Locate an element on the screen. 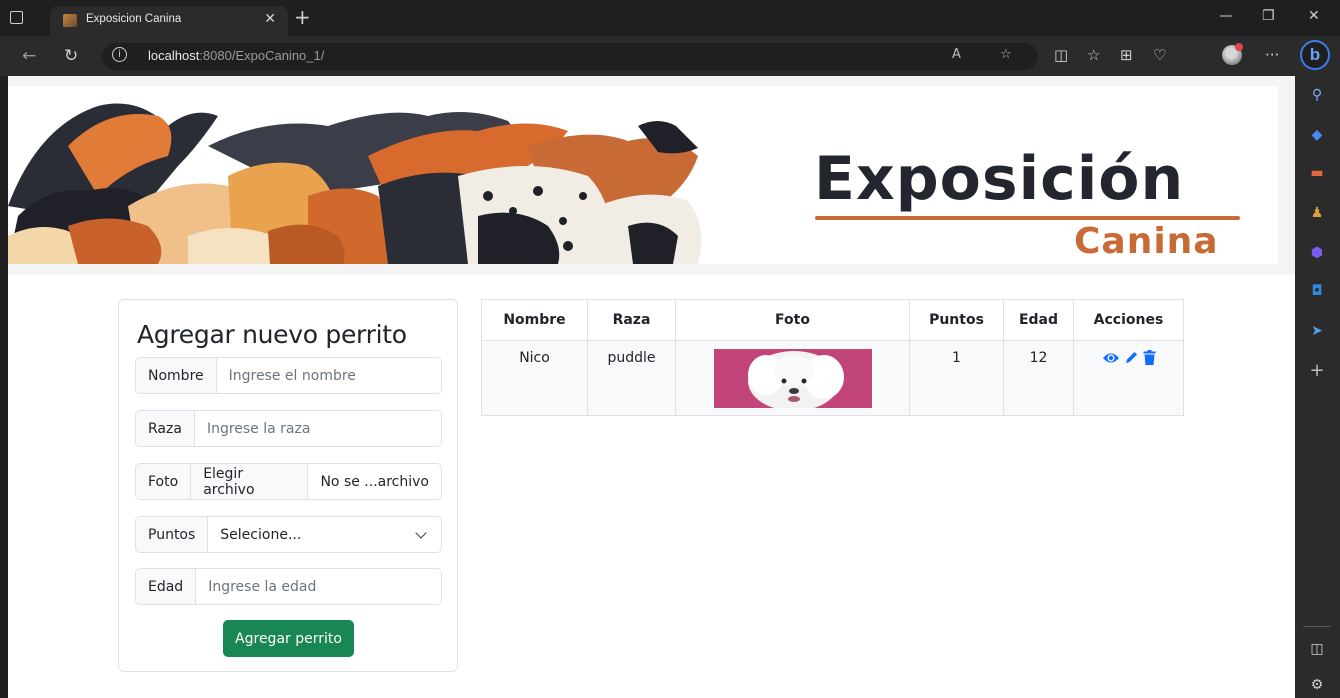 Image resolution: width=1340 pixels, height=698 pixels. table-row: Nico puddle 1 12 is located at coordinates (832, 378).